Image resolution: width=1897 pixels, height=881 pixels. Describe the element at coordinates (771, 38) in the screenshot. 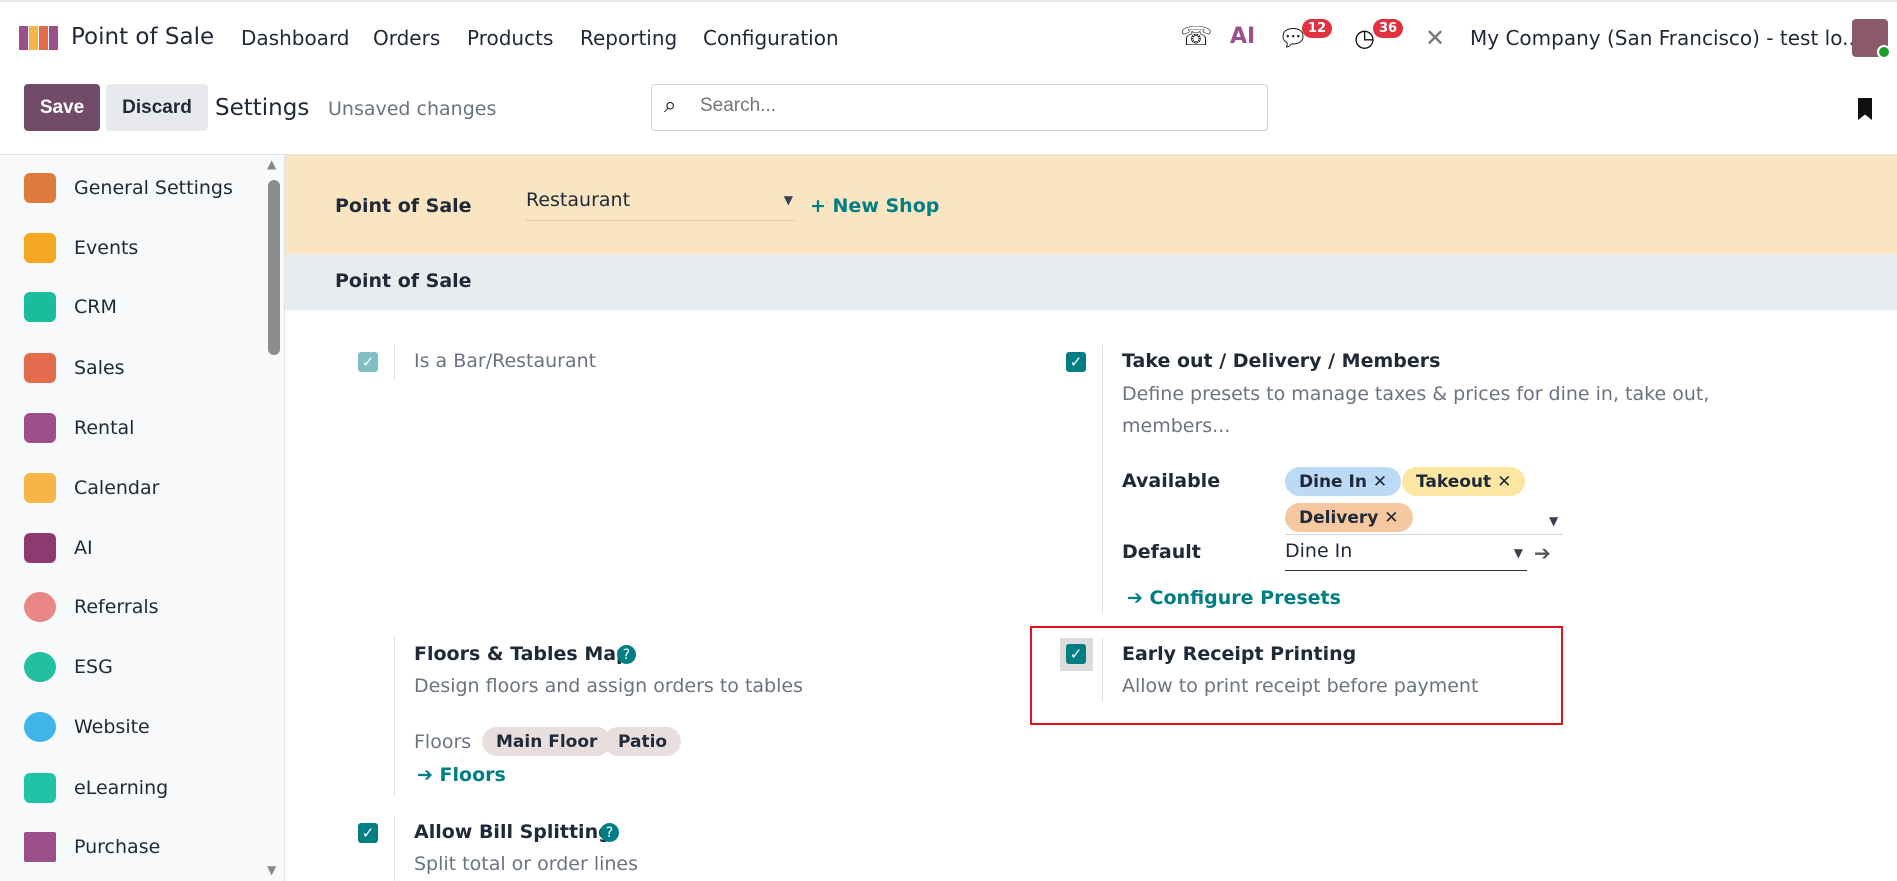

I see `menu-configuration: Configuration` at that location.